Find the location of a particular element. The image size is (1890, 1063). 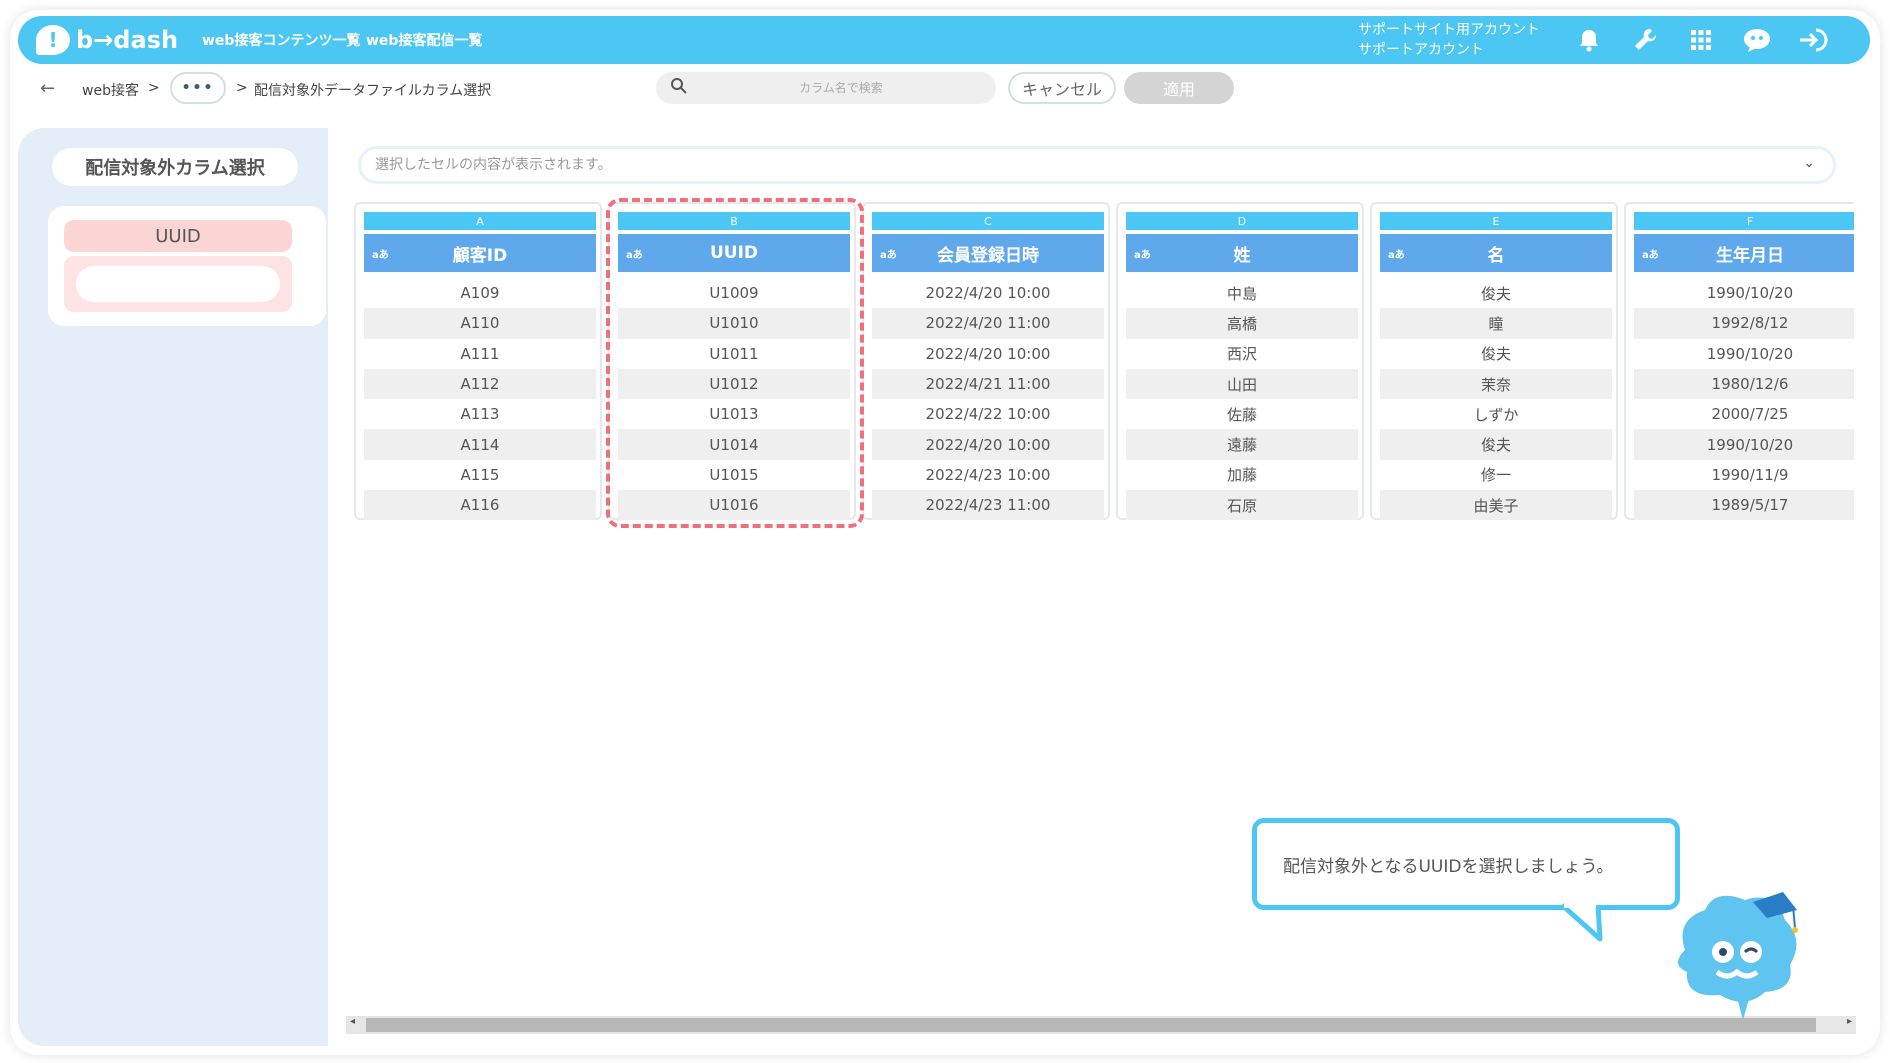

tooltip-bubble: 配信対象外となるUUIDを選択しましょう。 is located at coordinates (1466, 864).